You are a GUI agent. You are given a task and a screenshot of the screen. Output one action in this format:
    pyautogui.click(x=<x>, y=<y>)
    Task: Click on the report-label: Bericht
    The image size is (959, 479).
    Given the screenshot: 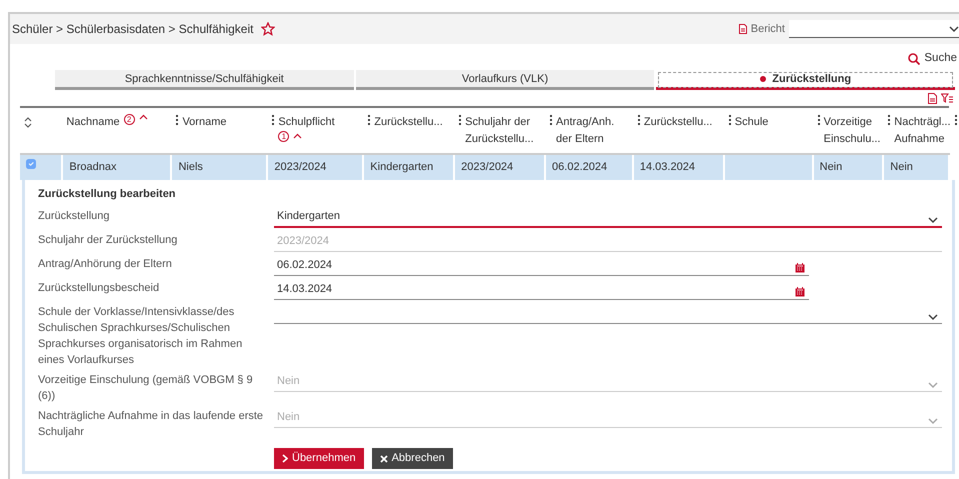 What is the action you would take?
    pyautogui.click(x=767, y=29)
    